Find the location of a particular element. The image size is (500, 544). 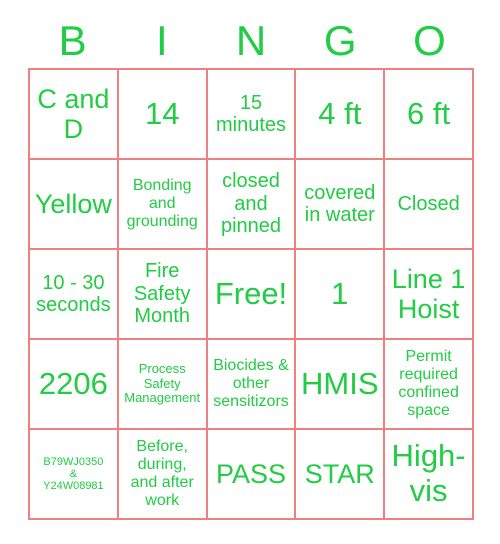

bingo-header-letter-i: I is located at coordinates (161, 40).